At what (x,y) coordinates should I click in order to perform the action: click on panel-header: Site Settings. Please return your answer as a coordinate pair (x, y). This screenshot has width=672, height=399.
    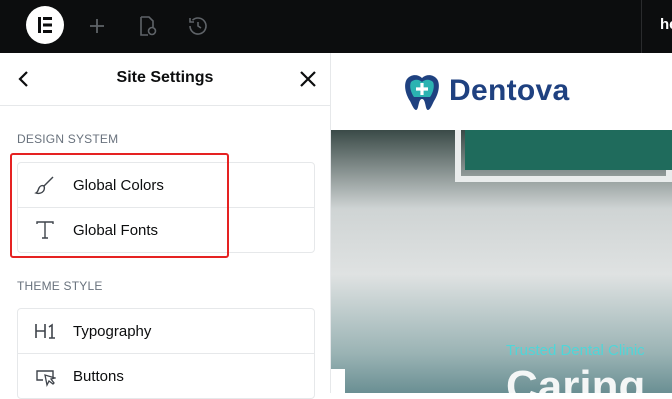
    Looking at the image, I should click on (165, 79).